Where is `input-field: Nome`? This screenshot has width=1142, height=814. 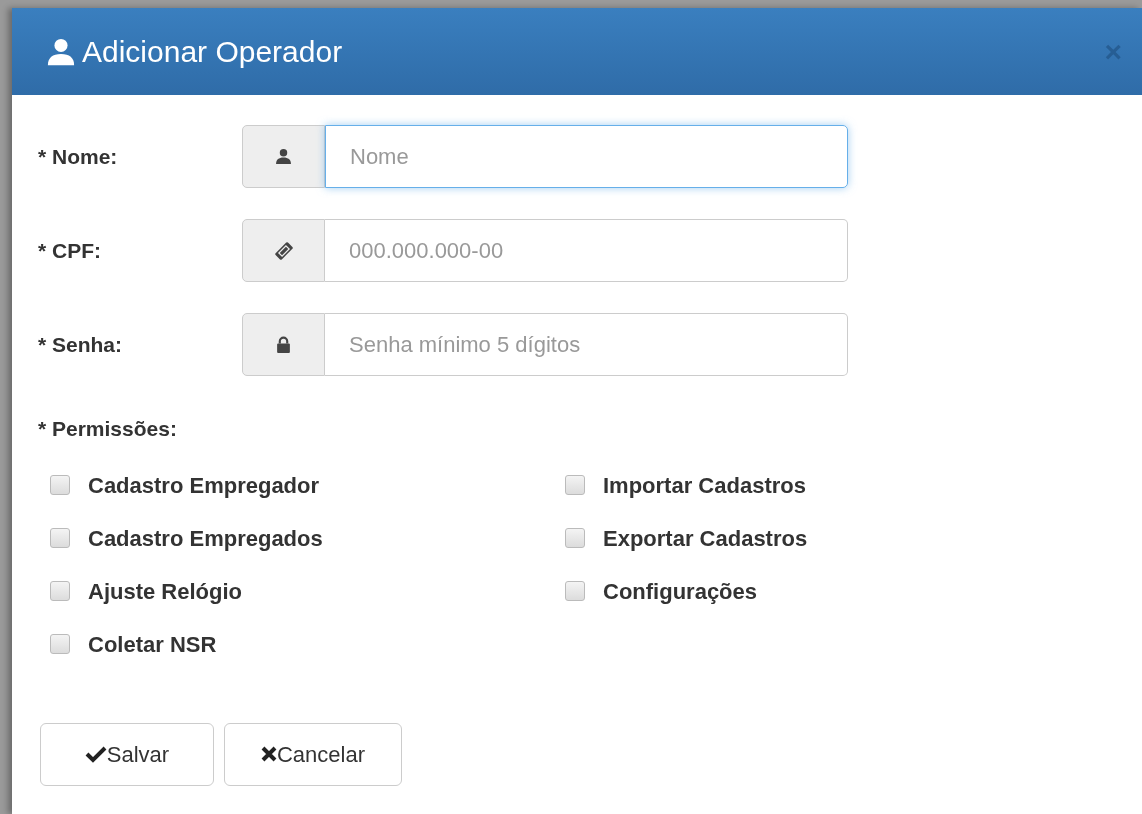
input-field: Nome is located at coordinates (586, 156).